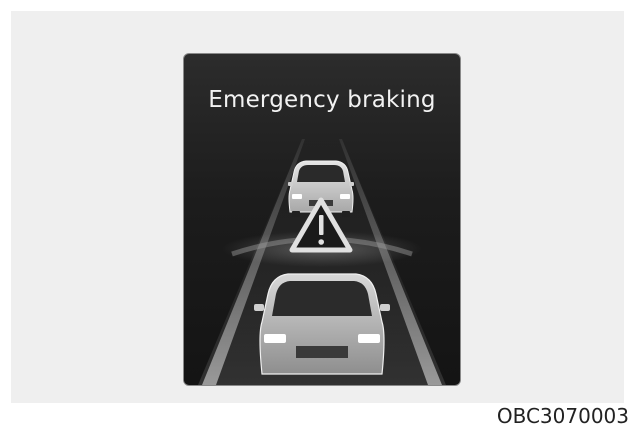 The width and height of the screenshot is (635, 430). I want to click on panel-title: Emergency braking, so click(322, 100).